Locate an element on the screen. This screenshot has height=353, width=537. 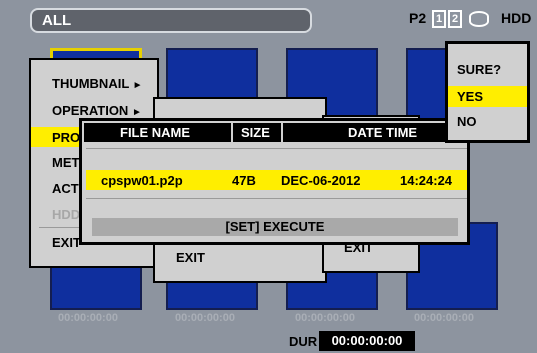
slot-1-indicator: 1 is located at coordinates (439, 19).